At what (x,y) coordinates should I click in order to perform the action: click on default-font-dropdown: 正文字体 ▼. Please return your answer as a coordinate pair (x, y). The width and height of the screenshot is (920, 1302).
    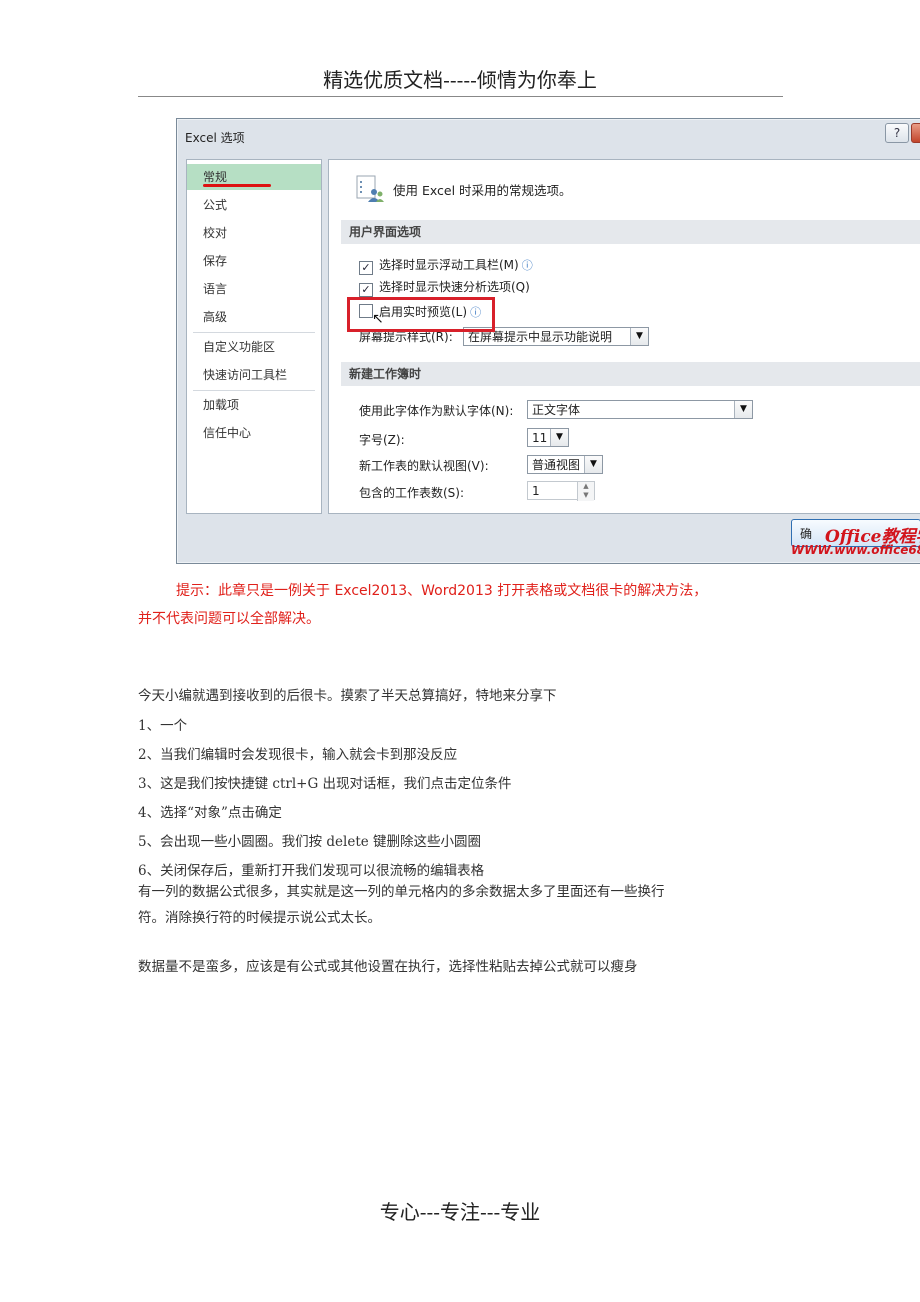
    Looking at the image, I should click on (640, 409).